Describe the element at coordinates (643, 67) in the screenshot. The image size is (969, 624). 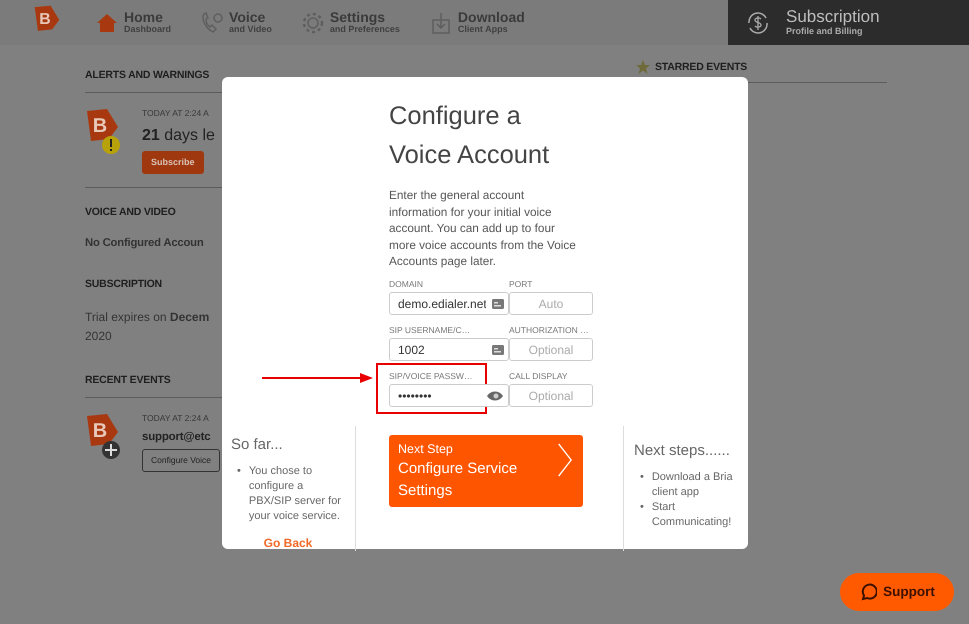
I see `star-icon` at that location.